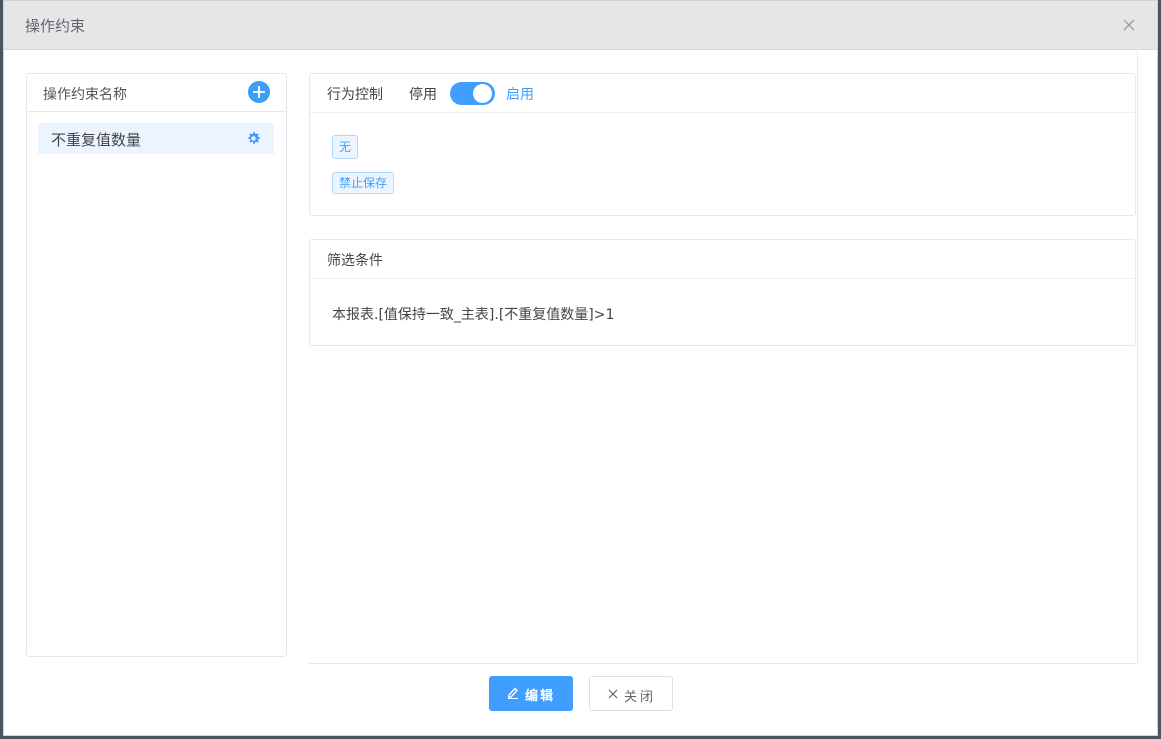 Image resolution: width=1161 pixels, height=739 pixels. What do you see at coordinates (723, 663) in the screenshot?
I see `footer-divider` at bounding box center [723, 663].